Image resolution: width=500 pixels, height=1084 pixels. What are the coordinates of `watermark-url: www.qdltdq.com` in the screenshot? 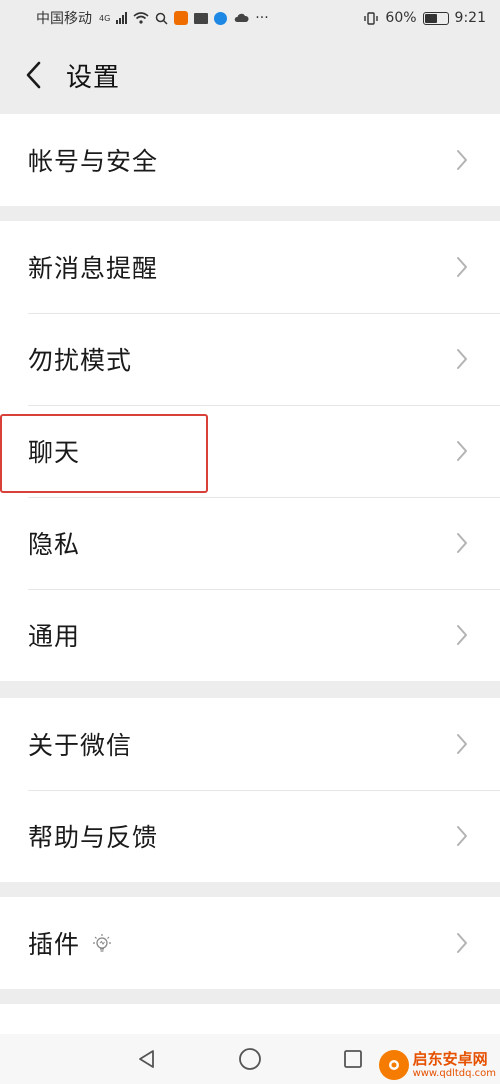 It's located at (454, 1073).